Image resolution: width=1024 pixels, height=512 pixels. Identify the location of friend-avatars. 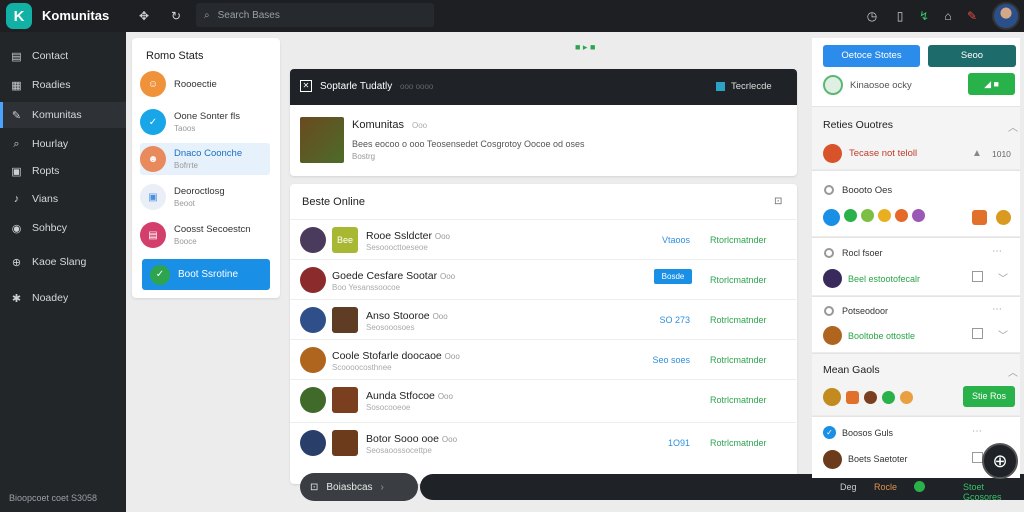
(874, 217).